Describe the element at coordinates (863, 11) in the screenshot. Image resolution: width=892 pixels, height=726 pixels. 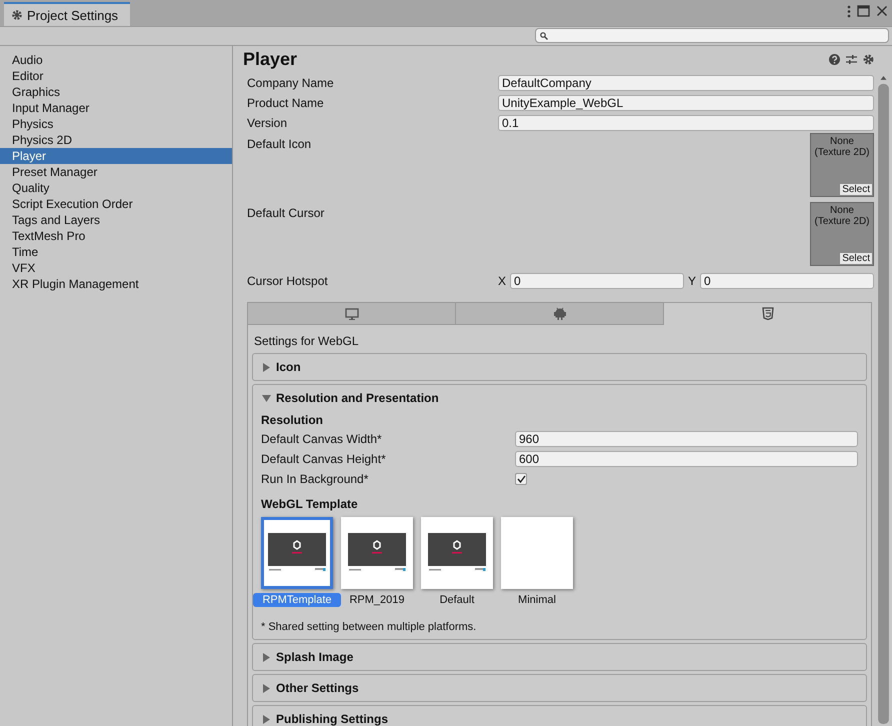
I see `maximize-icon` at that location.